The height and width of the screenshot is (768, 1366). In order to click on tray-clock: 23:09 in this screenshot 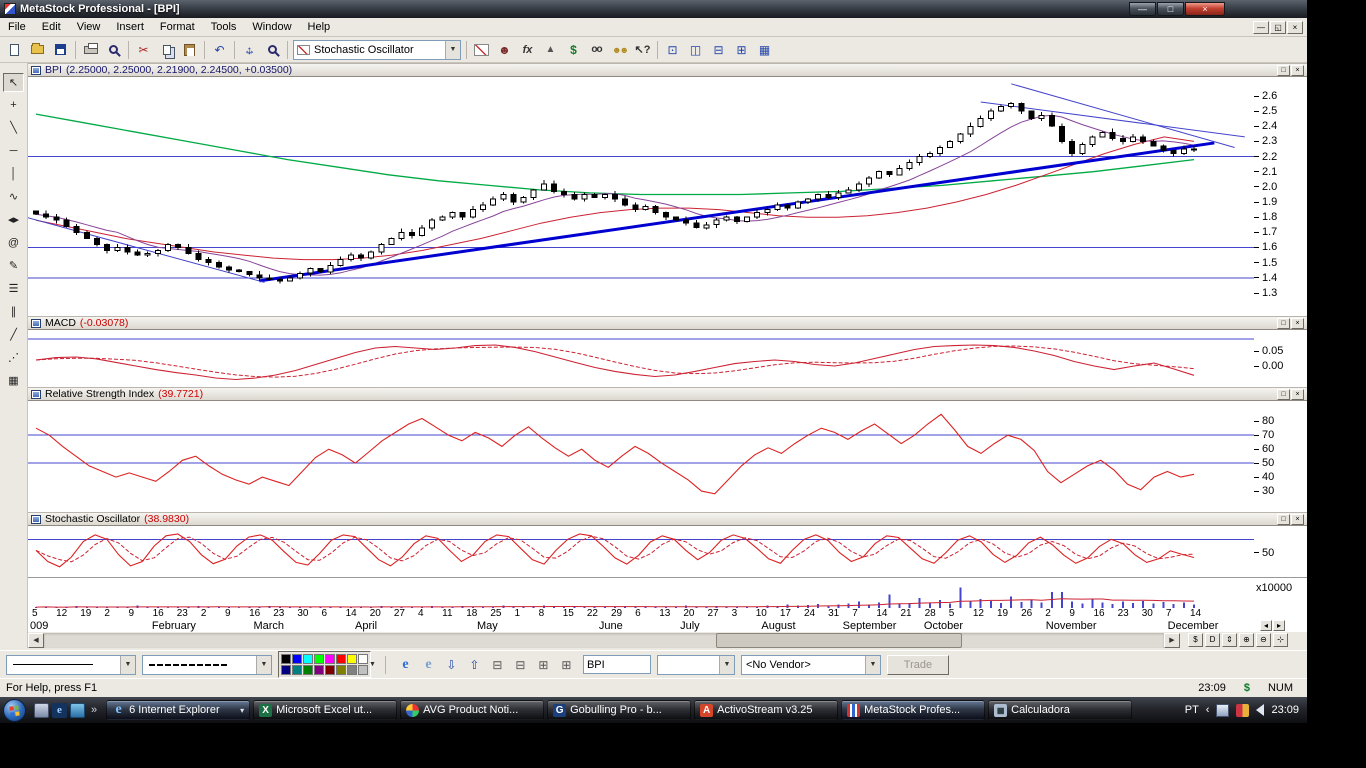, I will do `click(1285, 710)`.